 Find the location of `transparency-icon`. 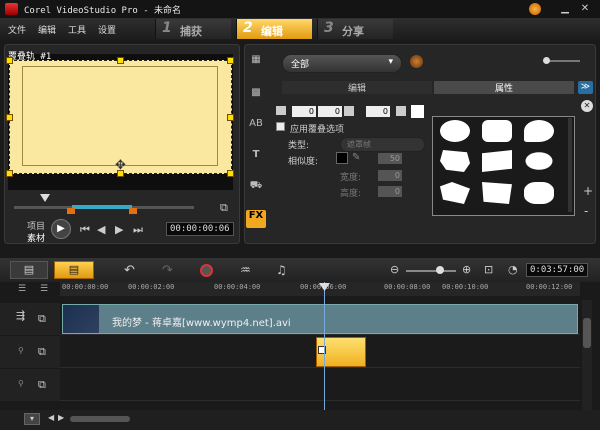

transparency-icon is located at coordinates (281, 110).